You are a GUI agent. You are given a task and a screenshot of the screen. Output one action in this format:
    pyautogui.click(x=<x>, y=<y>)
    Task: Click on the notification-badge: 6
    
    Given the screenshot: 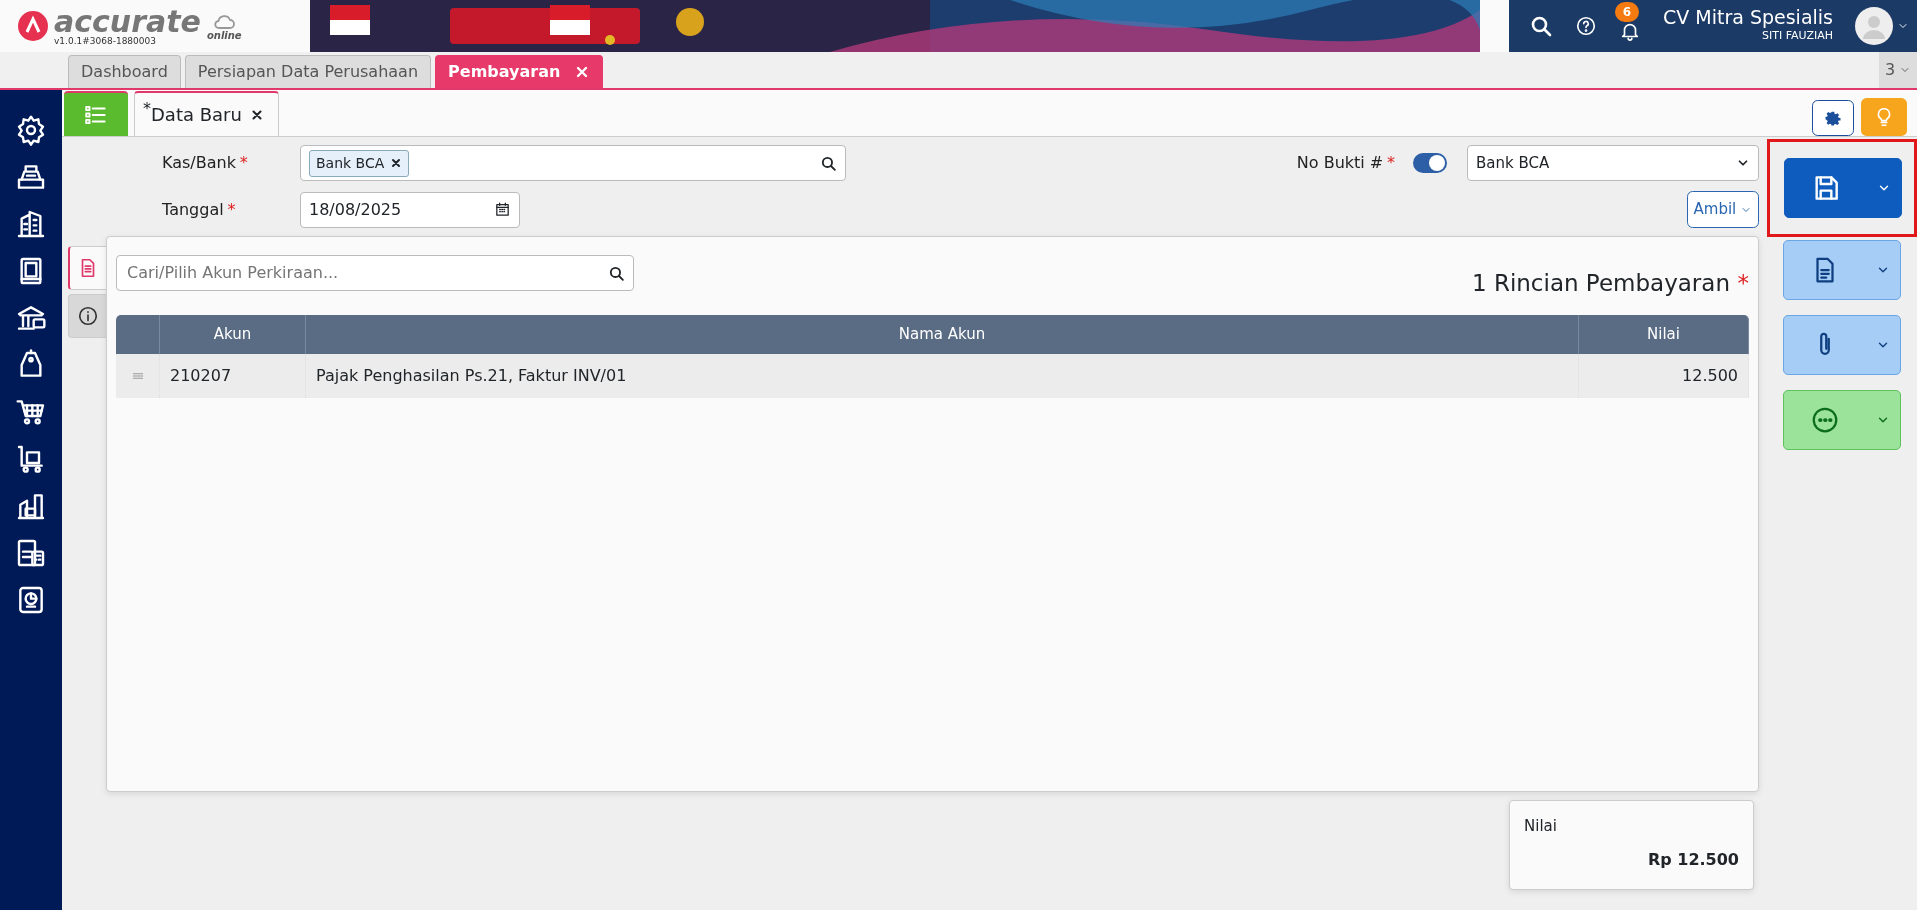 What is the action you would take?
    pyautogui.click(x=1627, y=12)
    